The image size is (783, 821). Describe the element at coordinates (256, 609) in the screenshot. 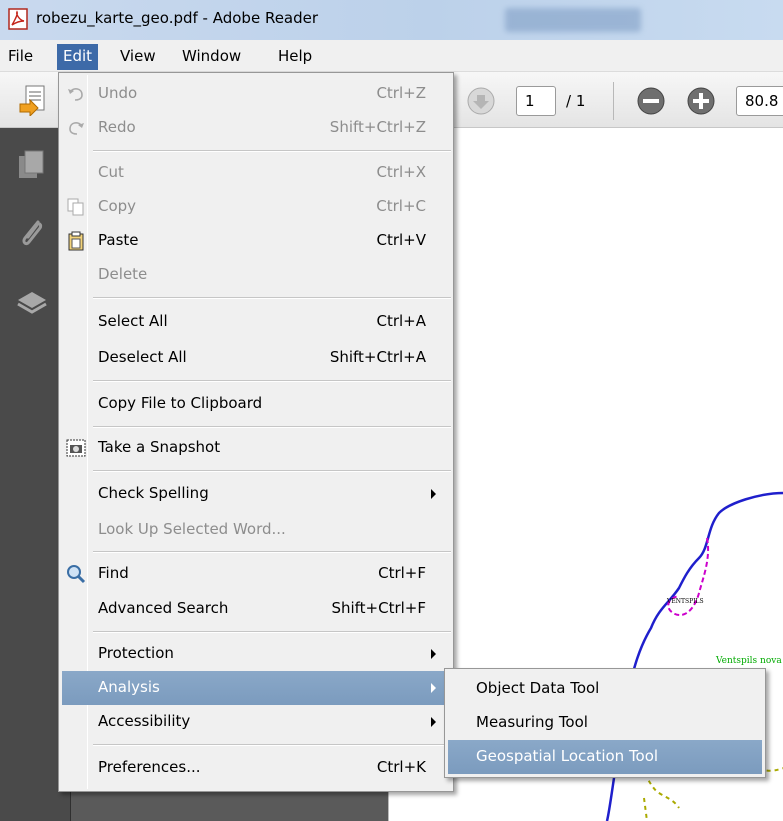

I see `menu-item-advanced-search: Advanced Search Shift+Ctrl+F` at that location.